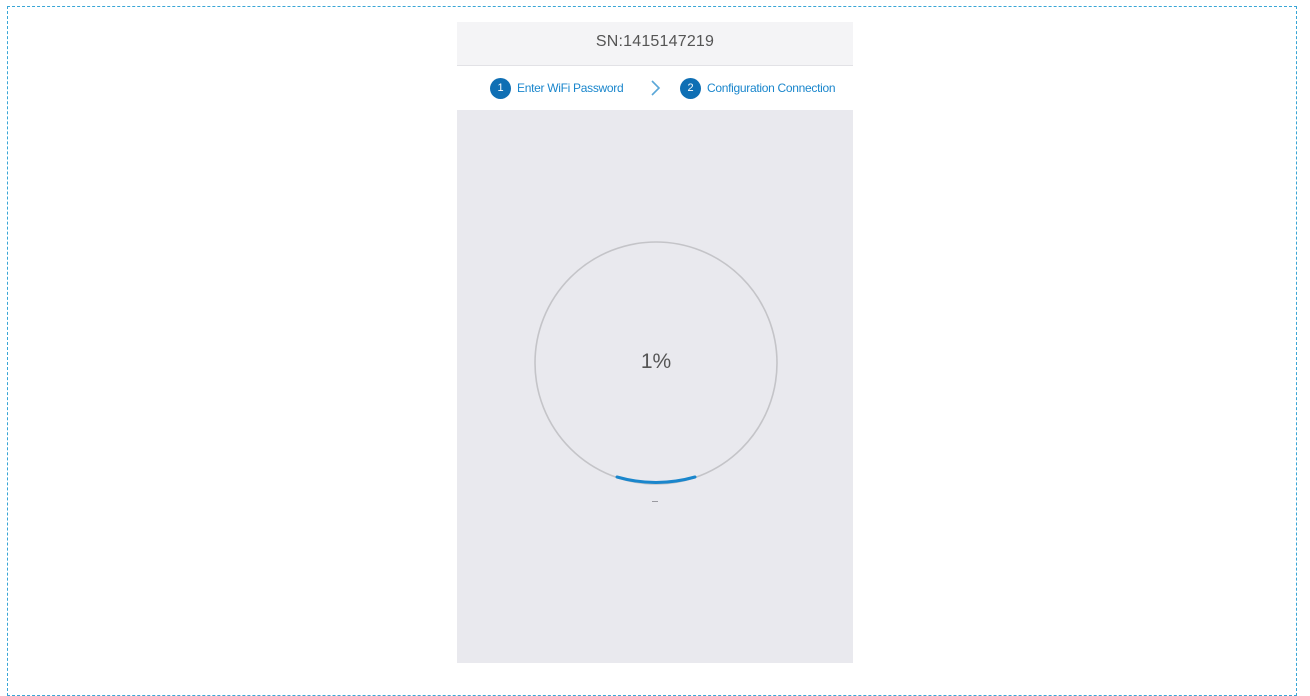 The image size is (1310, 696). I want to click on step-label: Configuration Connection, so click(771, 88).